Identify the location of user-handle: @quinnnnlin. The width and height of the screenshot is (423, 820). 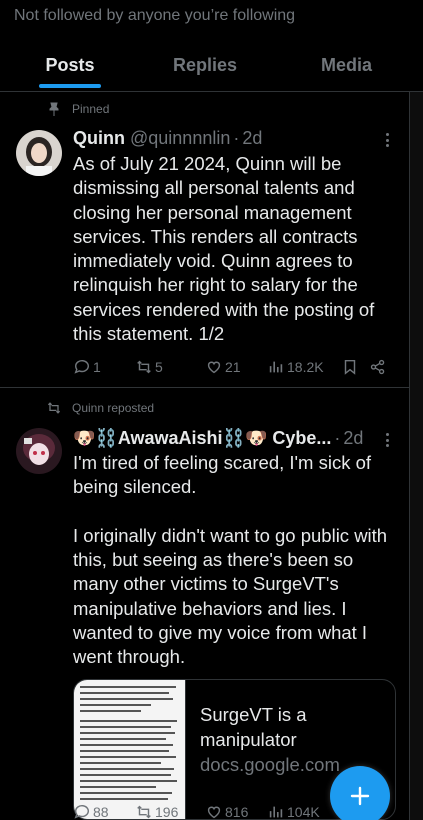
(180, 138).